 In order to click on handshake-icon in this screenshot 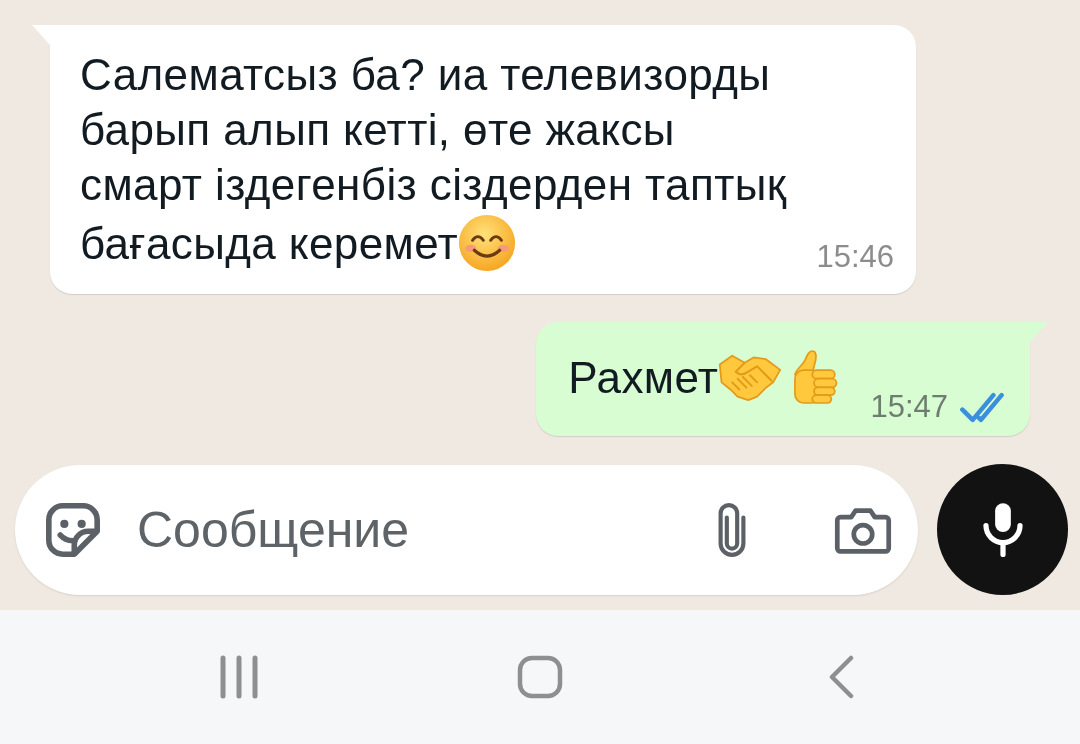, I will do `click(750, 377)`.